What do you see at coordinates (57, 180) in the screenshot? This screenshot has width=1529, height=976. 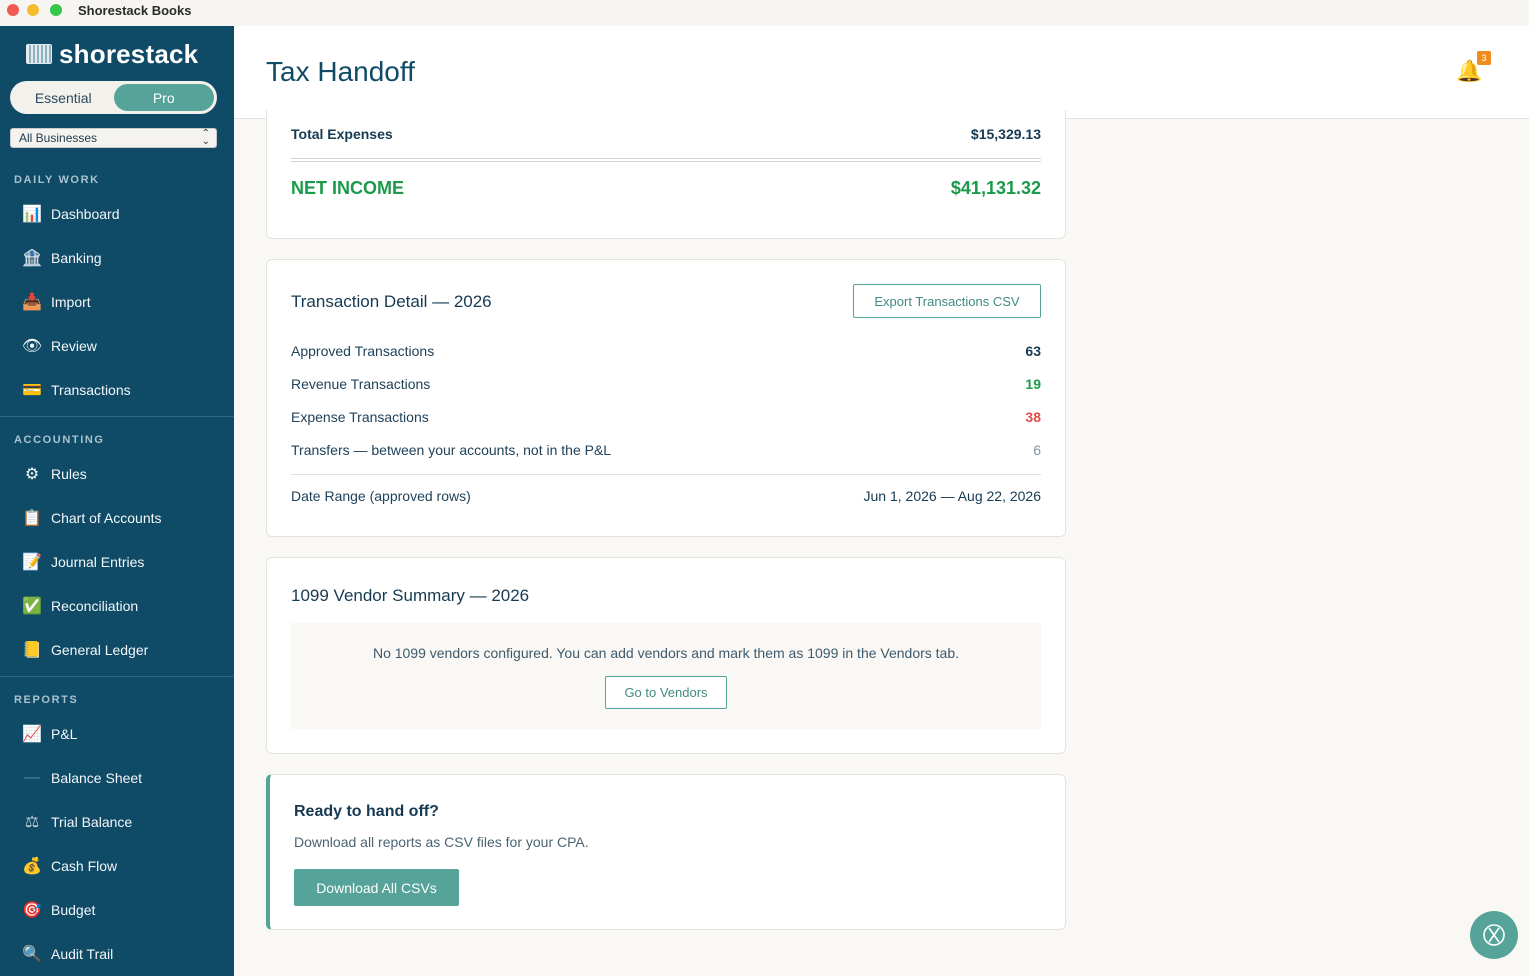 I see `section-heading-daily-work: DAILY WORK` at bounding box center [57, 180].